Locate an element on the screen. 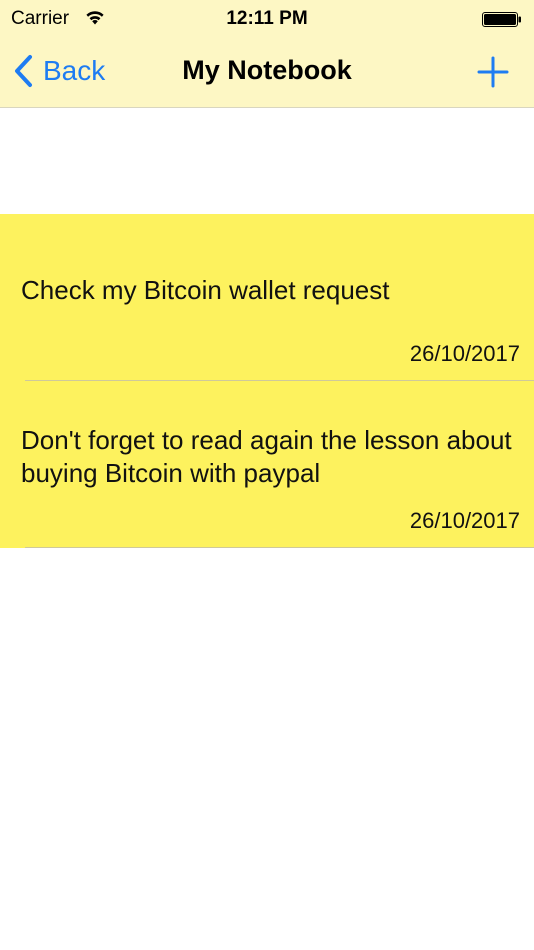  top-bar: Carrier 12:11 PM Back My Notebook is located at coordinates (267, 54).